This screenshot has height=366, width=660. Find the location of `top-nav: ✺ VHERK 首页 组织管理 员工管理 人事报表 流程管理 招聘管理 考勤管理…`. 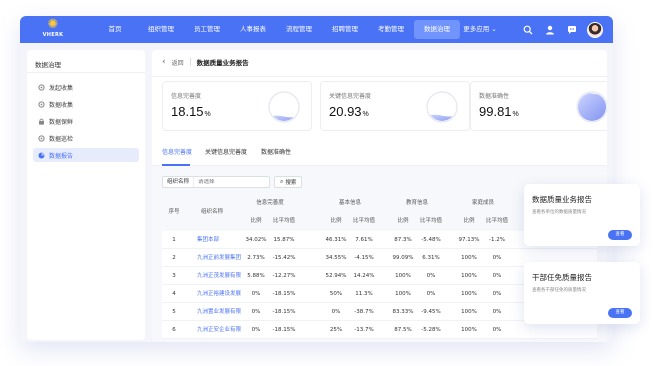

top-nav: ✺ VHERK 首页 组织管理 员工管理 人事报表 流程管理 招聘管理 考勤管理… is located at coordinates (316, 29).